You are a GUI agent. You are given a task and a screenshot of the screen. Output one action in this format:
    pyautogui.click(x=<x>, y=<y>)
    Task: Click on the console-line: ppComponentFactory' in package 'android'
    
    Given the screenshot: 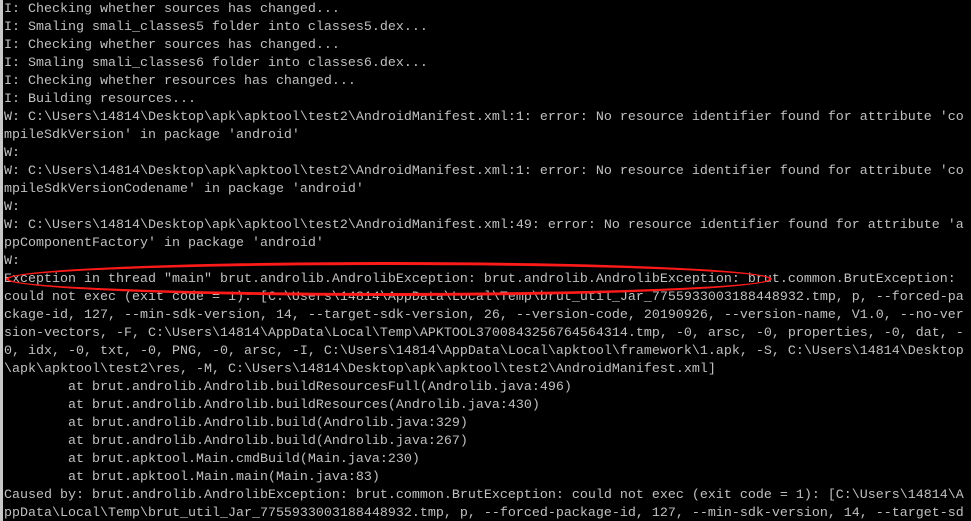 What is the action you would take?
    pyautogui.click(x=164, y=243)
    